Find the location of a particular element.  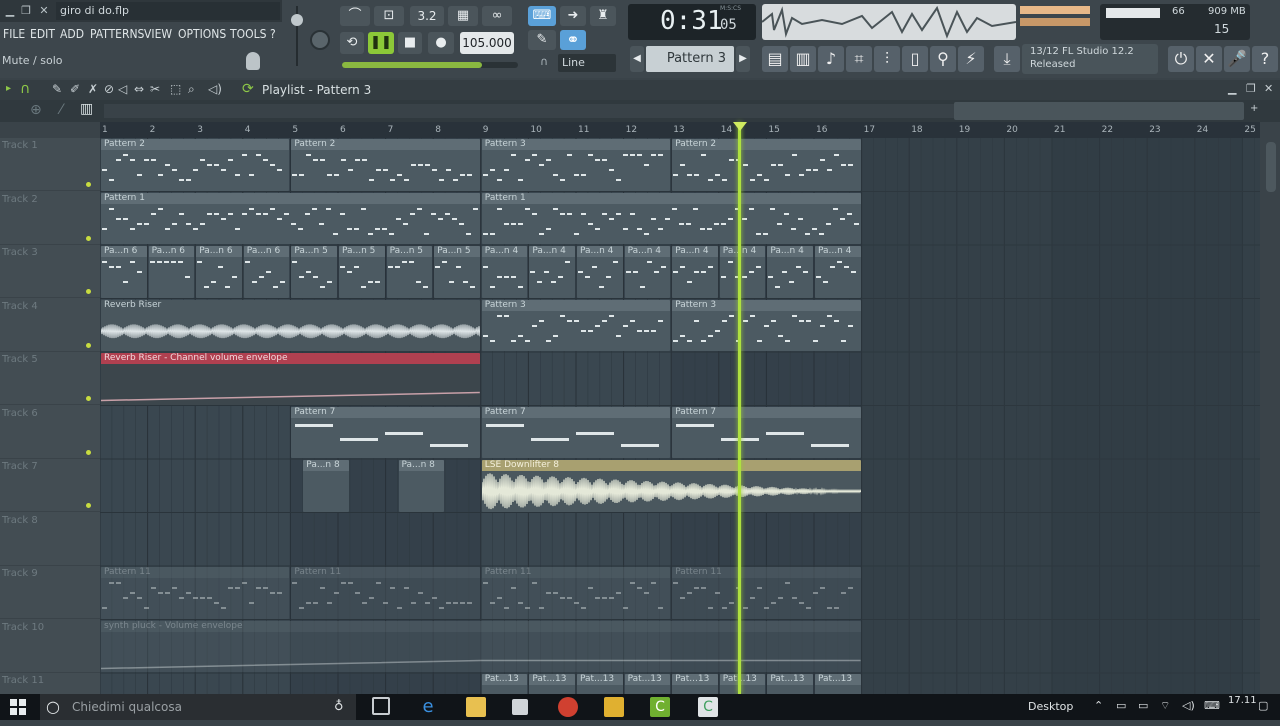

microphone-icon: 🎤 is located at coordinates (1237, 59).